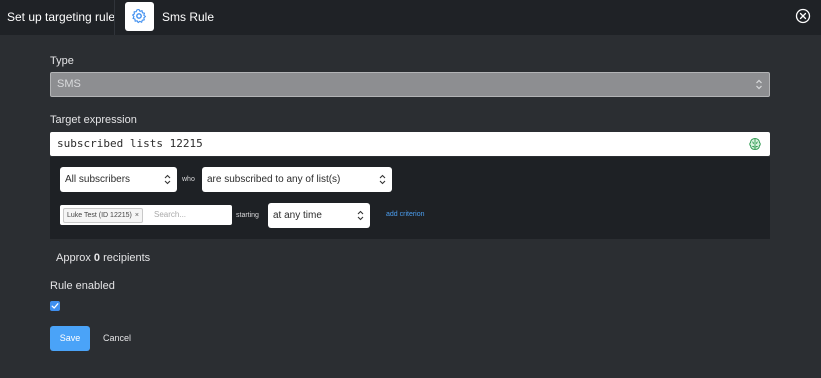 This screenshot has height=378, width=821. Describe the element at coordinates (410, 144) in the screenshot. I see `target-expression-input: subscribed lists 12215` at that location.